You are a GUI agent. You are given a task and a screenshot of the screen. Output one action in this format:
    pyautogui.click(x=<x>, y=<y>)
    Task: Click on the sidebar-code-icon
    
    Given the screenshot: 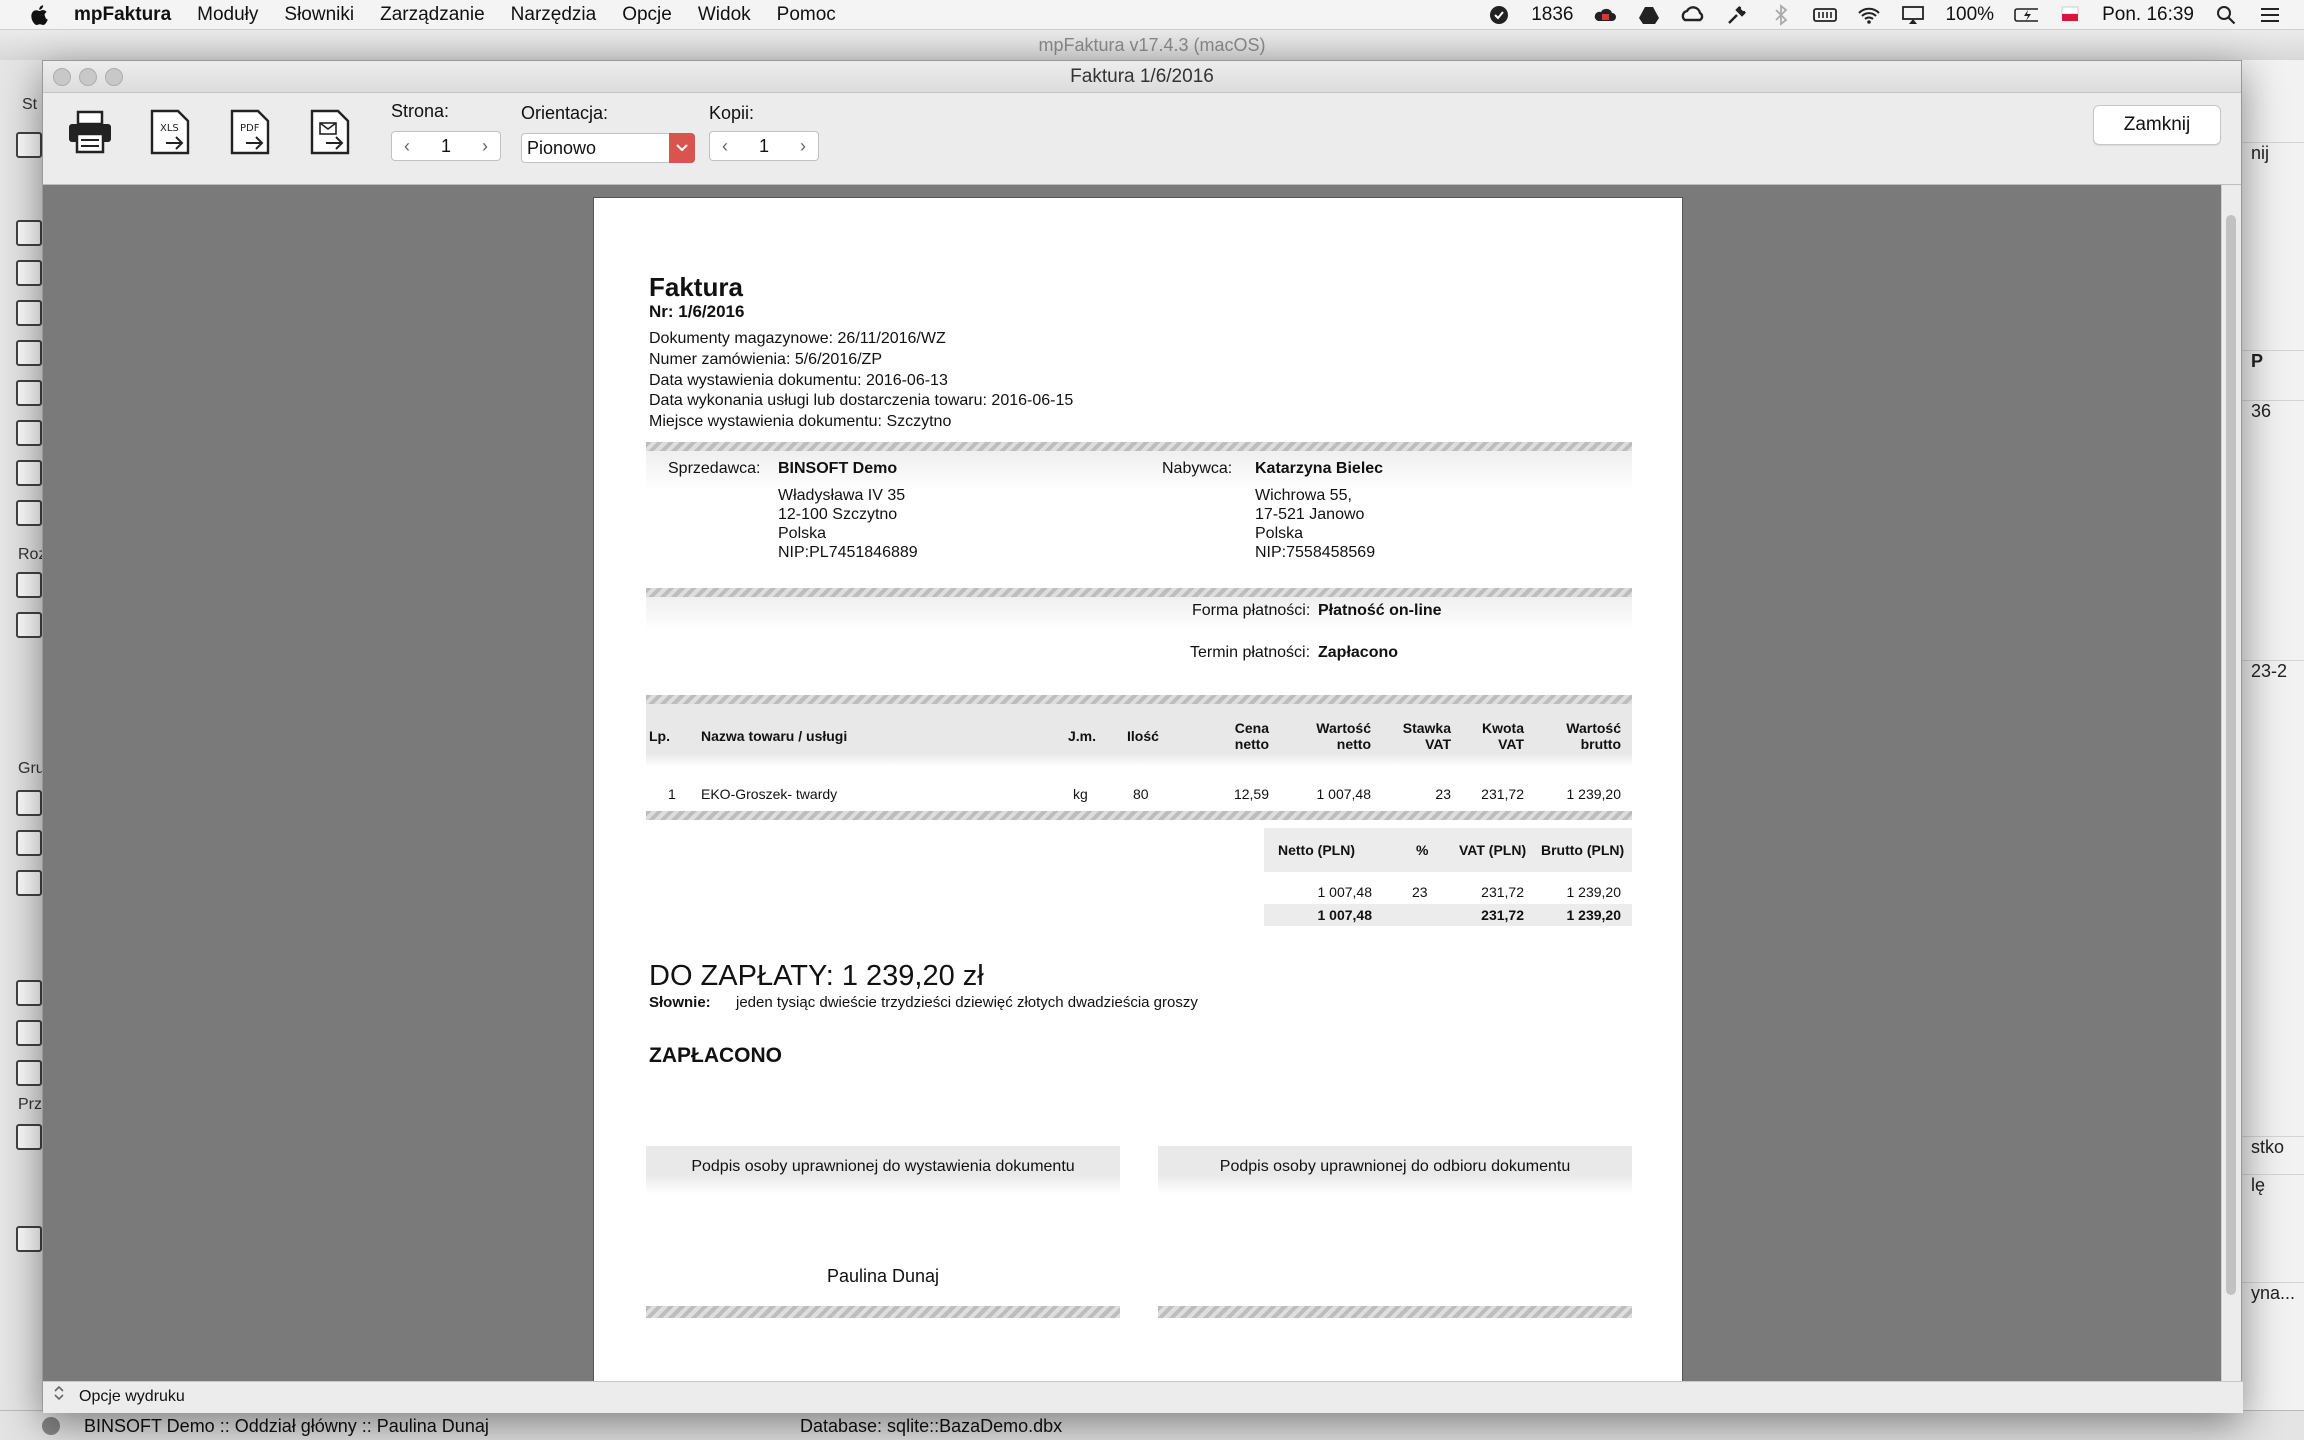 What is the action you would take?
    pyautogui.click(x=29, y=883)
    